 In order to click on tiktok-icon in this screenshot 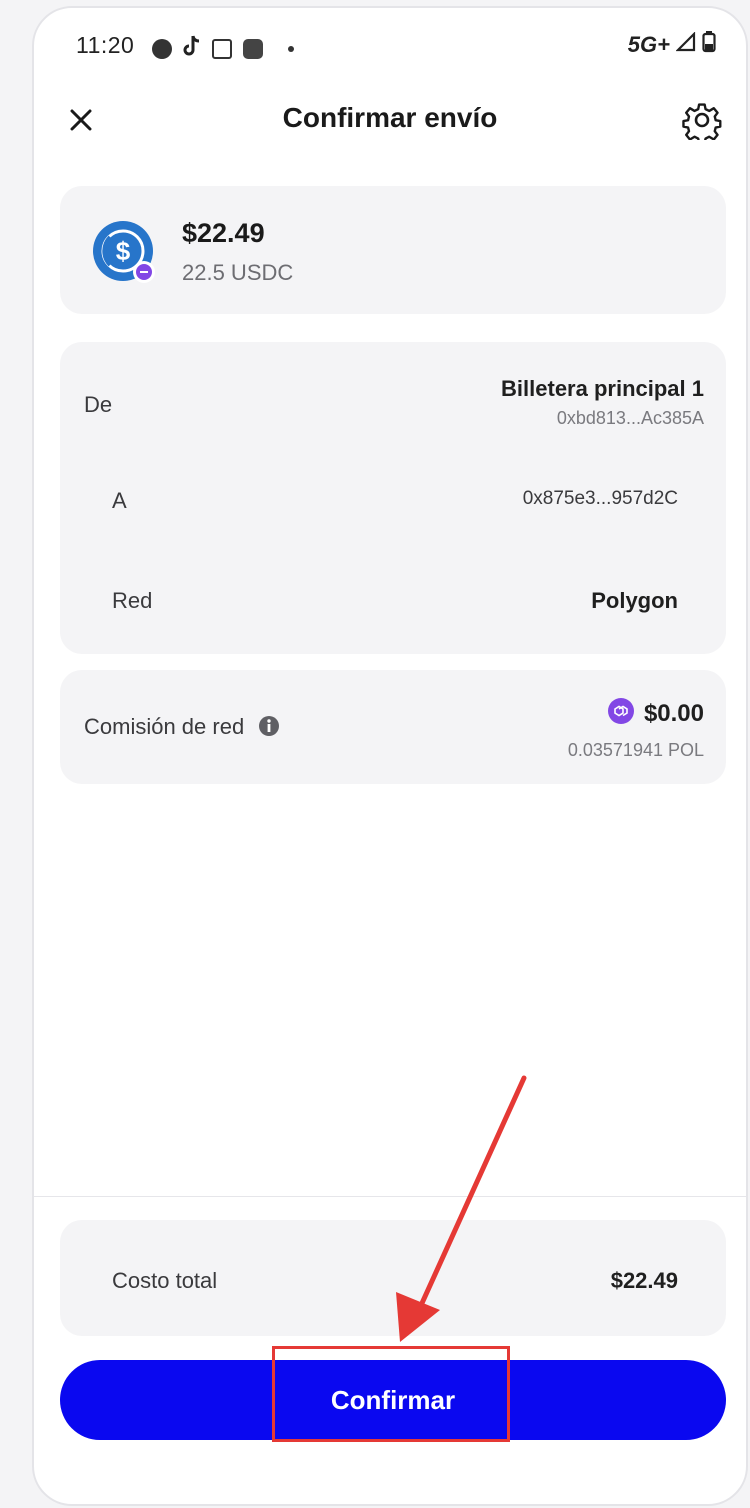, I will do `click(192, 48)`.